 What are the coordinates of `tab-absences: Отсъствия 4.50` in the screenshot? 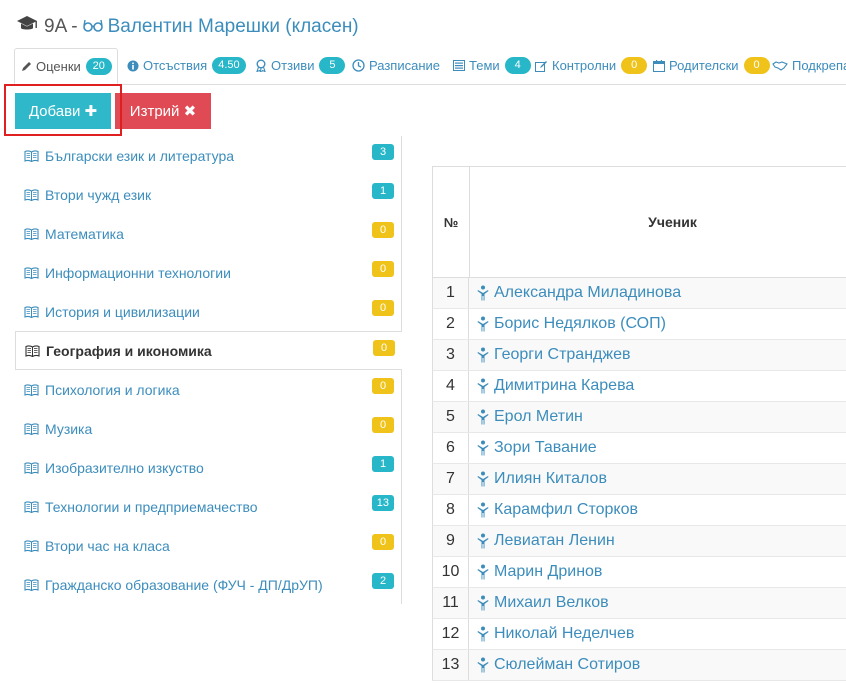 It's located at (186, 65).